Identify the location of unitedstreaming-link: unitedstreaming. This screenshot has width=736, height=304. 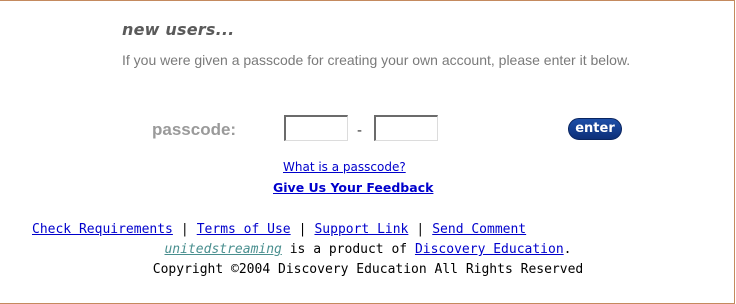
(222, 249).